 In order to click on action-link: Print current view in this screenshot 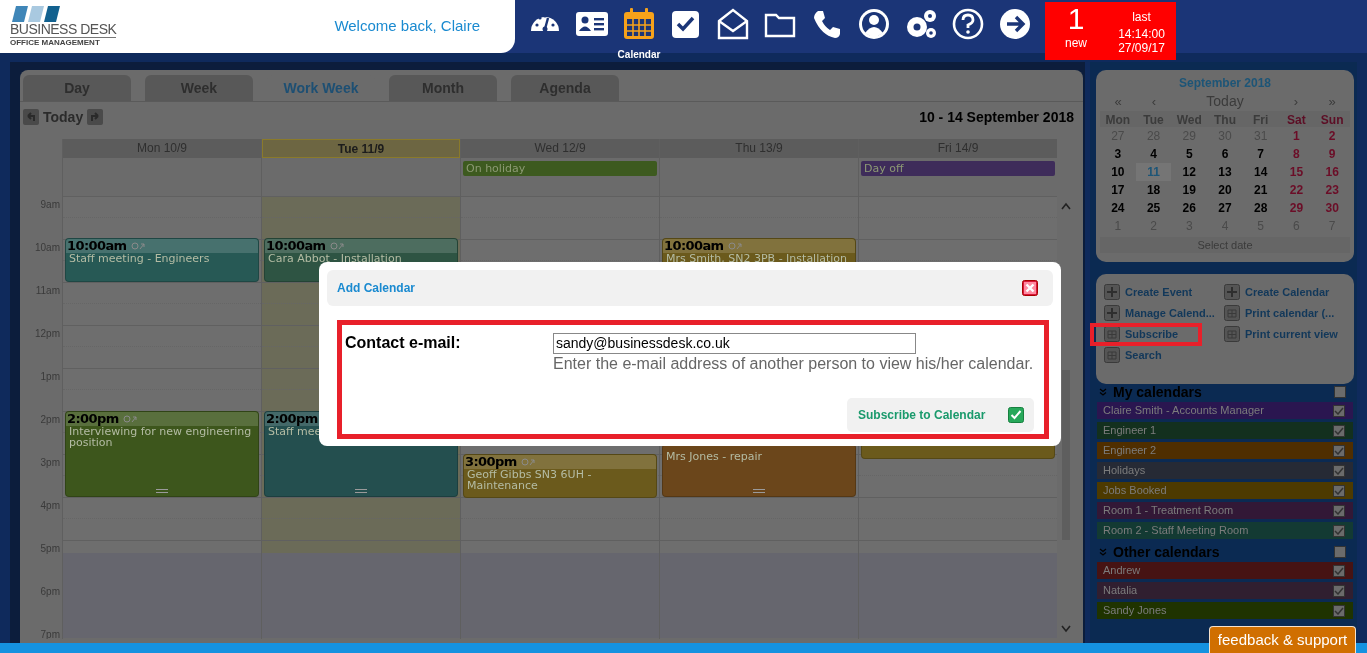, I will do `click(1291, 334)`.